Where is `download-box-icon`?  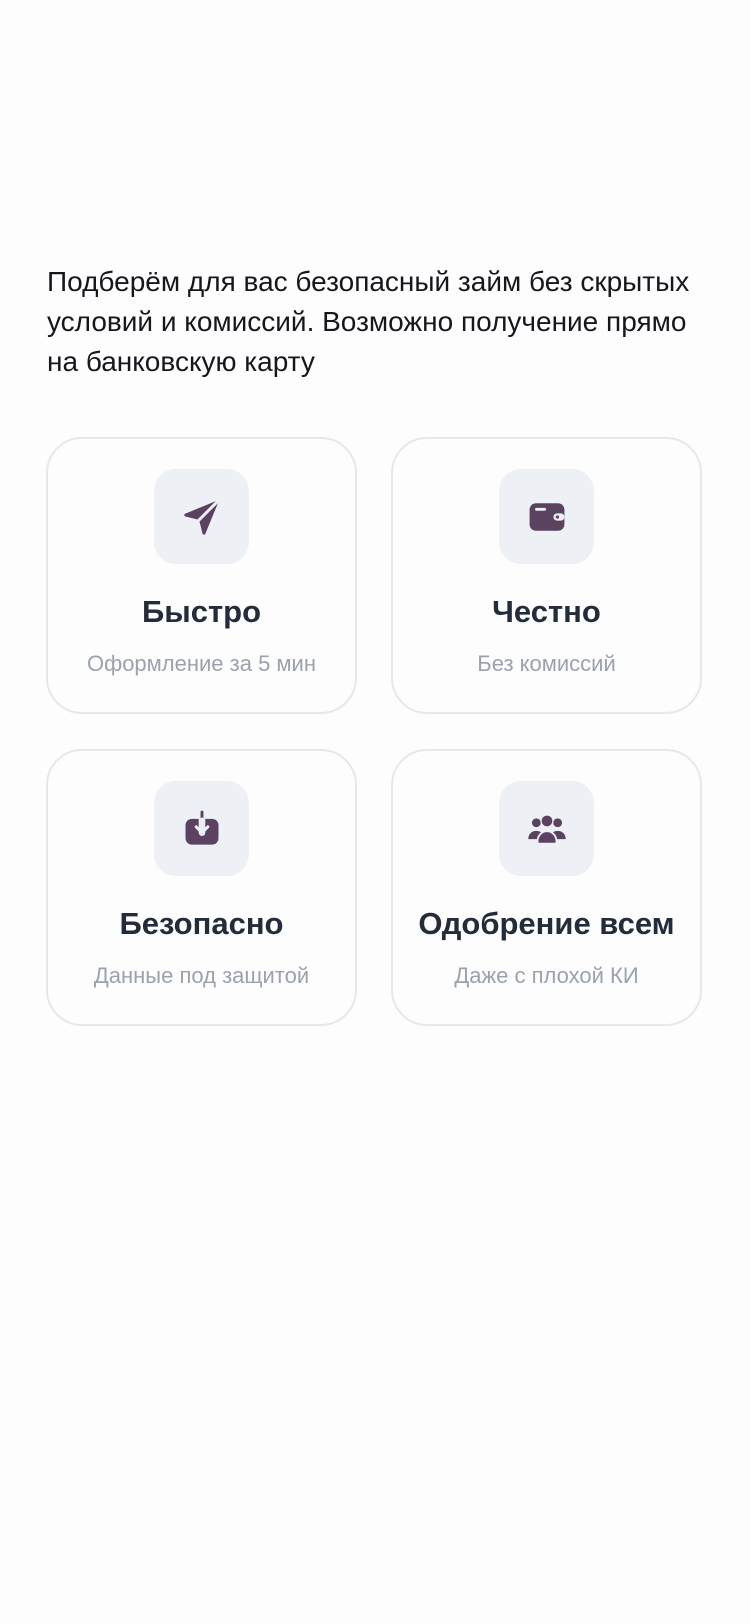
download-box-icon is located at coordinates (201, 826).